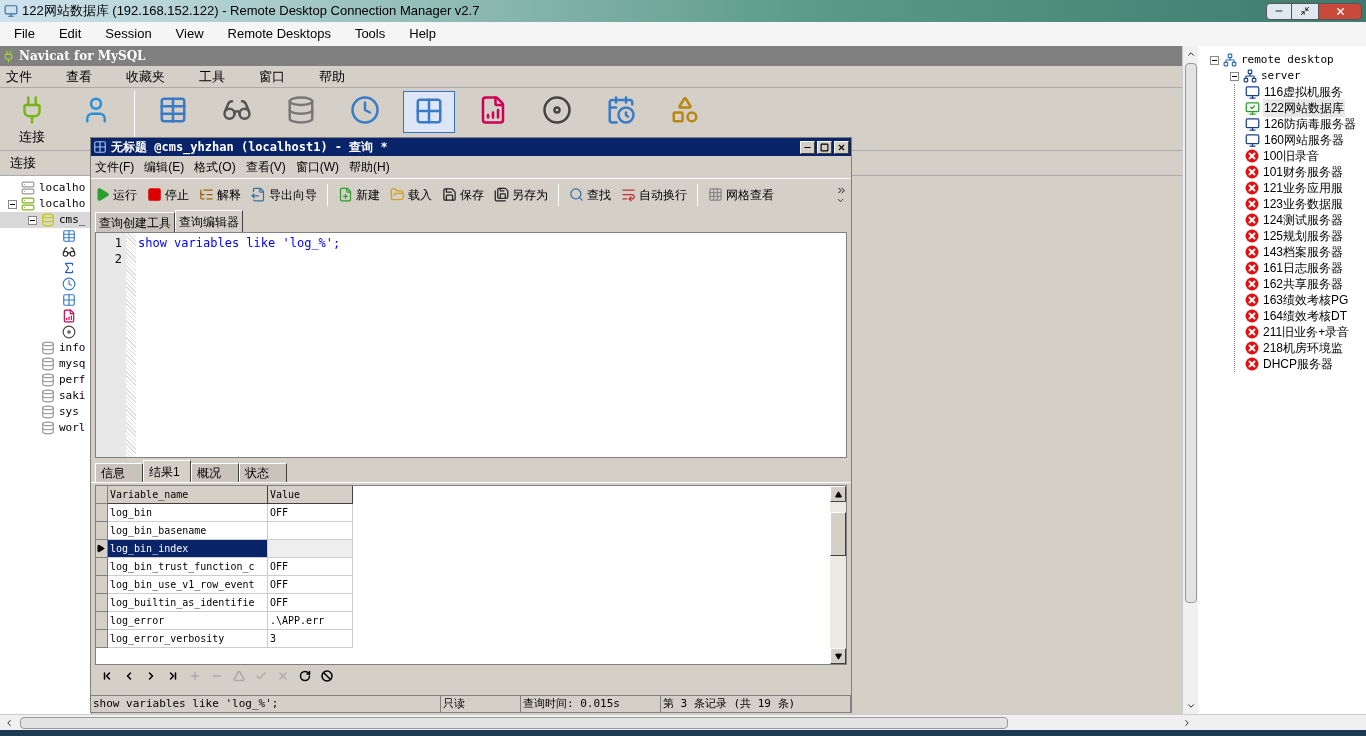 The height and width of the screenshot is (736, 1366). What do you see at coordinates (272, 76) in the screenshot?
I see `menu-item: 窗口` at bounding box center [272, 76].